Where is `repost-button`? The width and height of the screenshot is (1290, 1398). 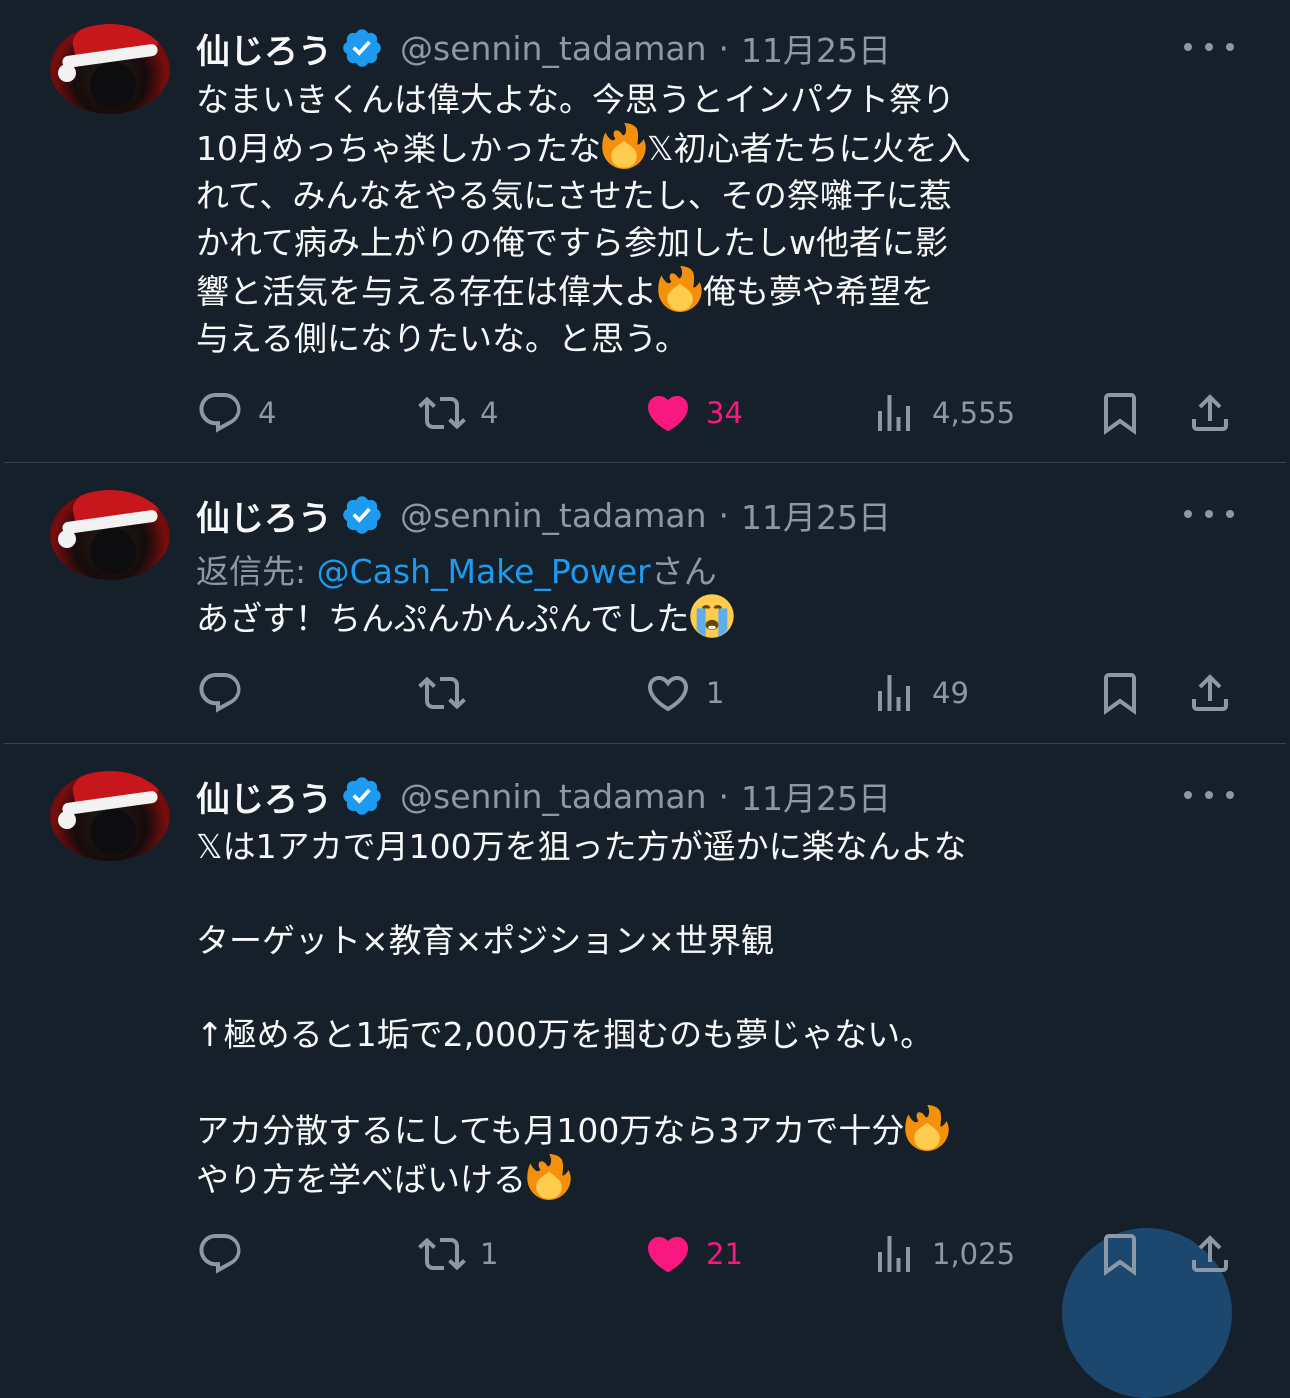 repost-button is located at coordinates (449, 693).